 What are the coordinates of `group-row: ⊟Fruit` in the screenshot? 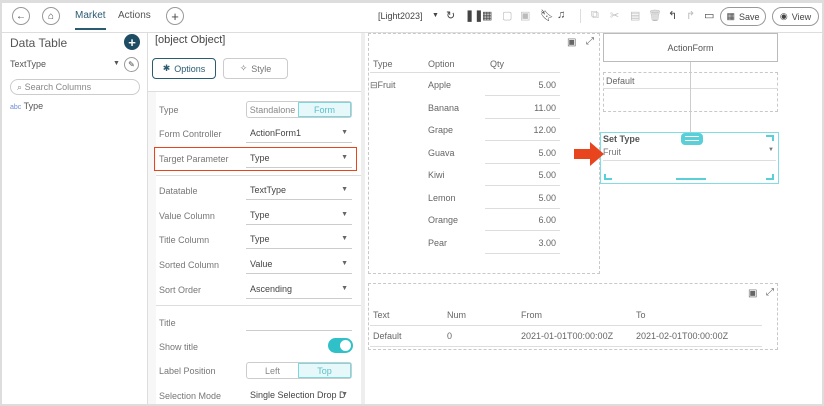 It's located at (383, 85).